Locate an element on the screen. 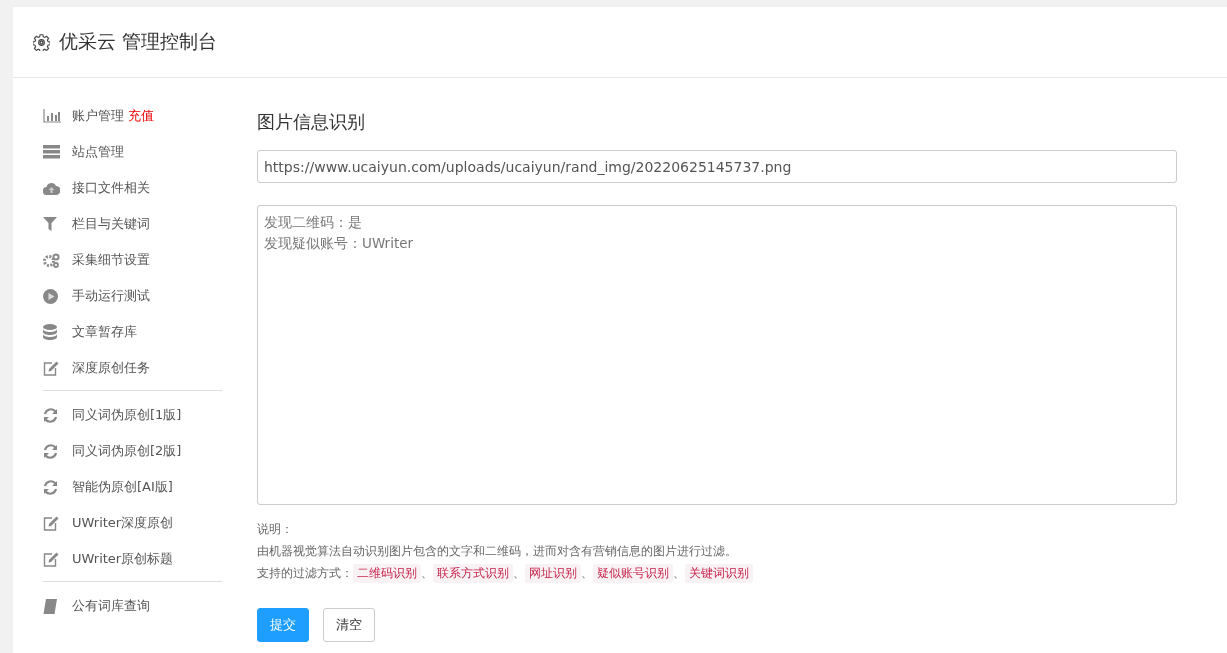  sidebar-link: 同义词伪原创[2版] is located at coordinates (127, 451).